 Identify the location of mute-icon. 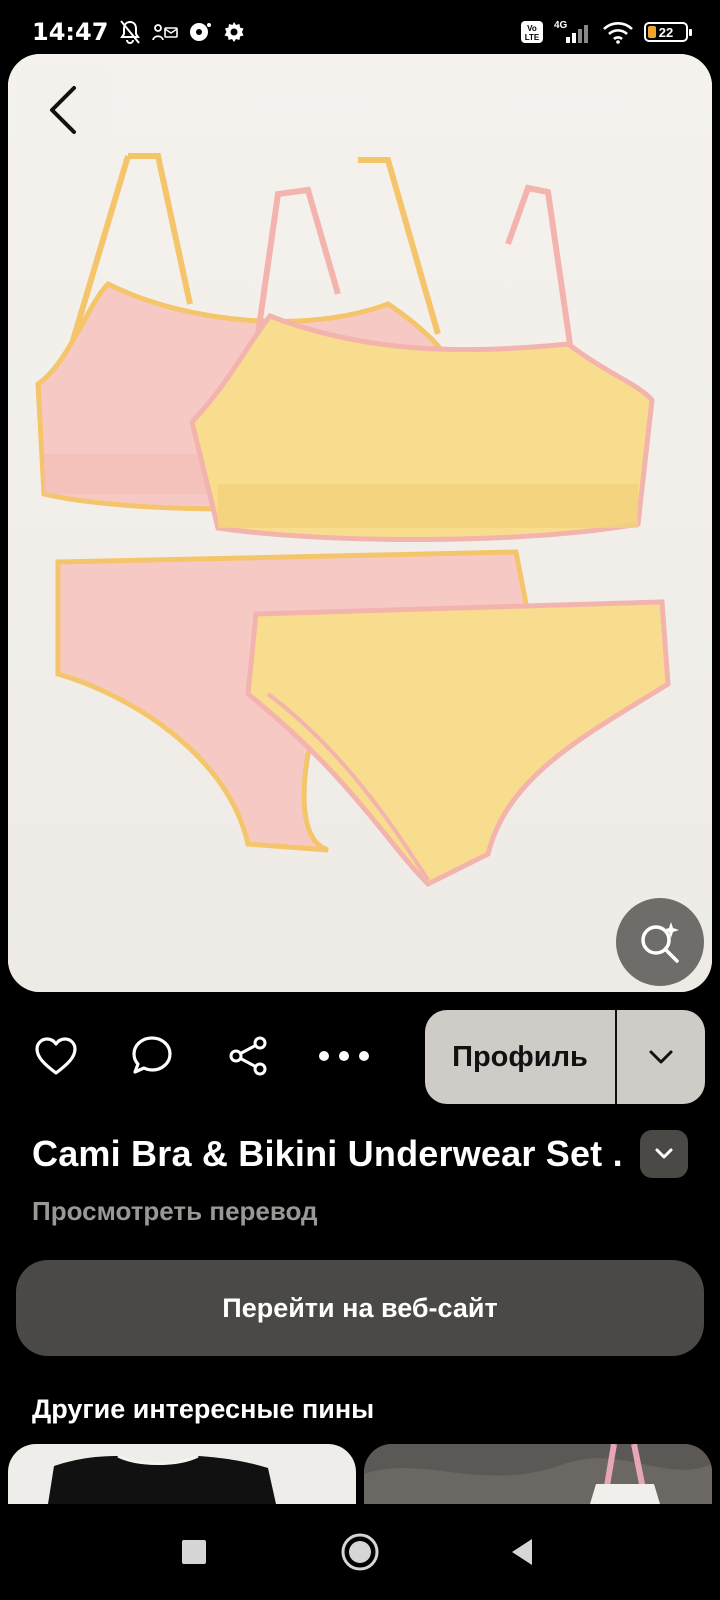
(130, 32).